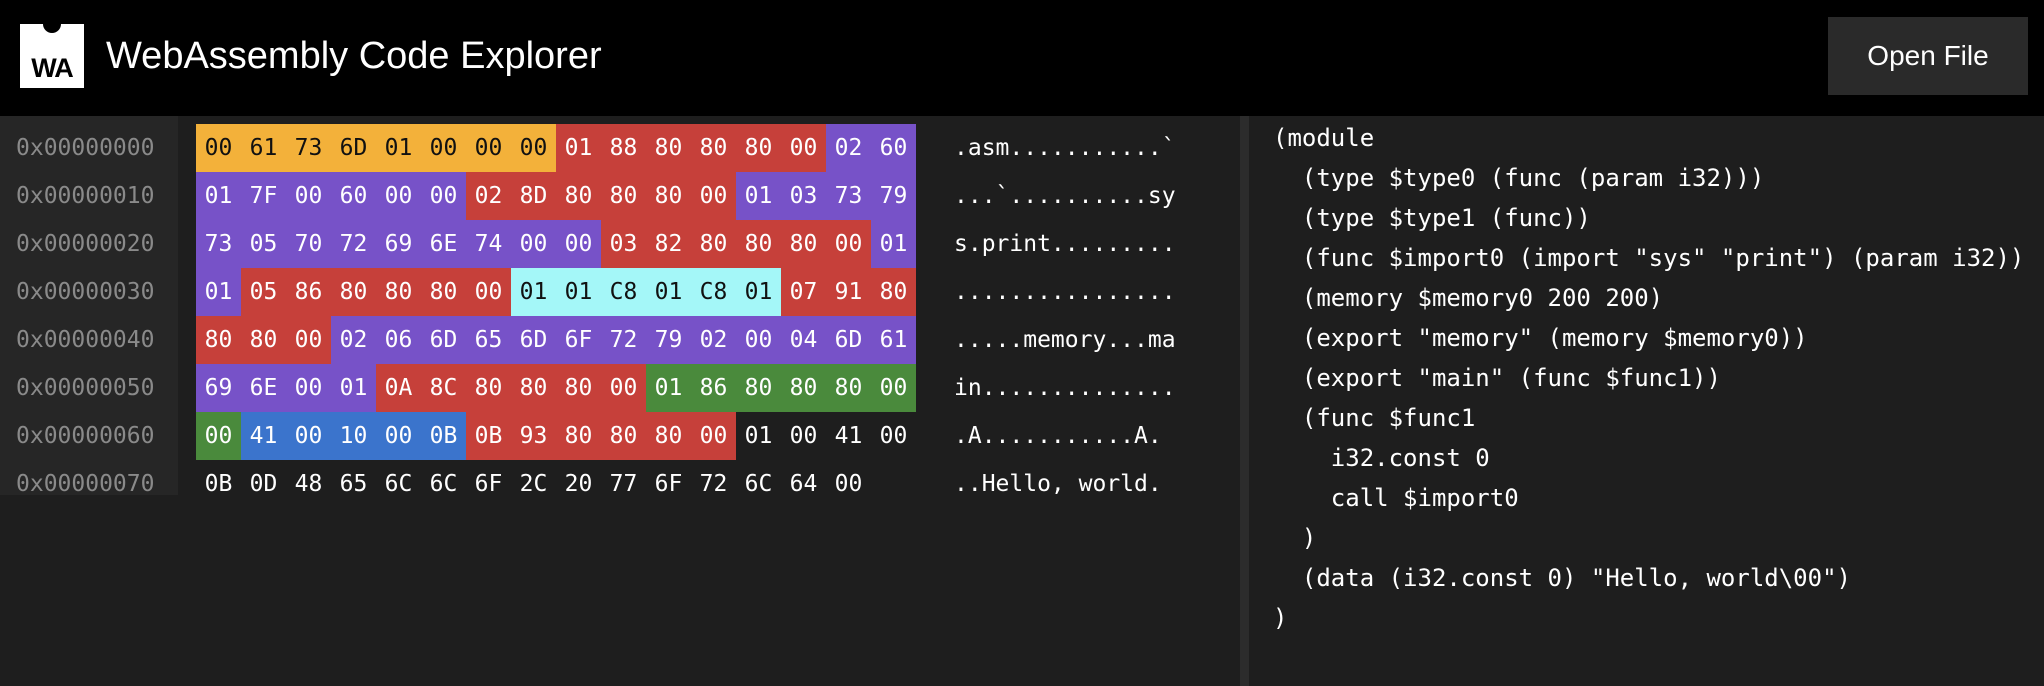  Describe the element at coordinates (623, 148) in the screenshot. I see `hex-byte: 88` at that location.